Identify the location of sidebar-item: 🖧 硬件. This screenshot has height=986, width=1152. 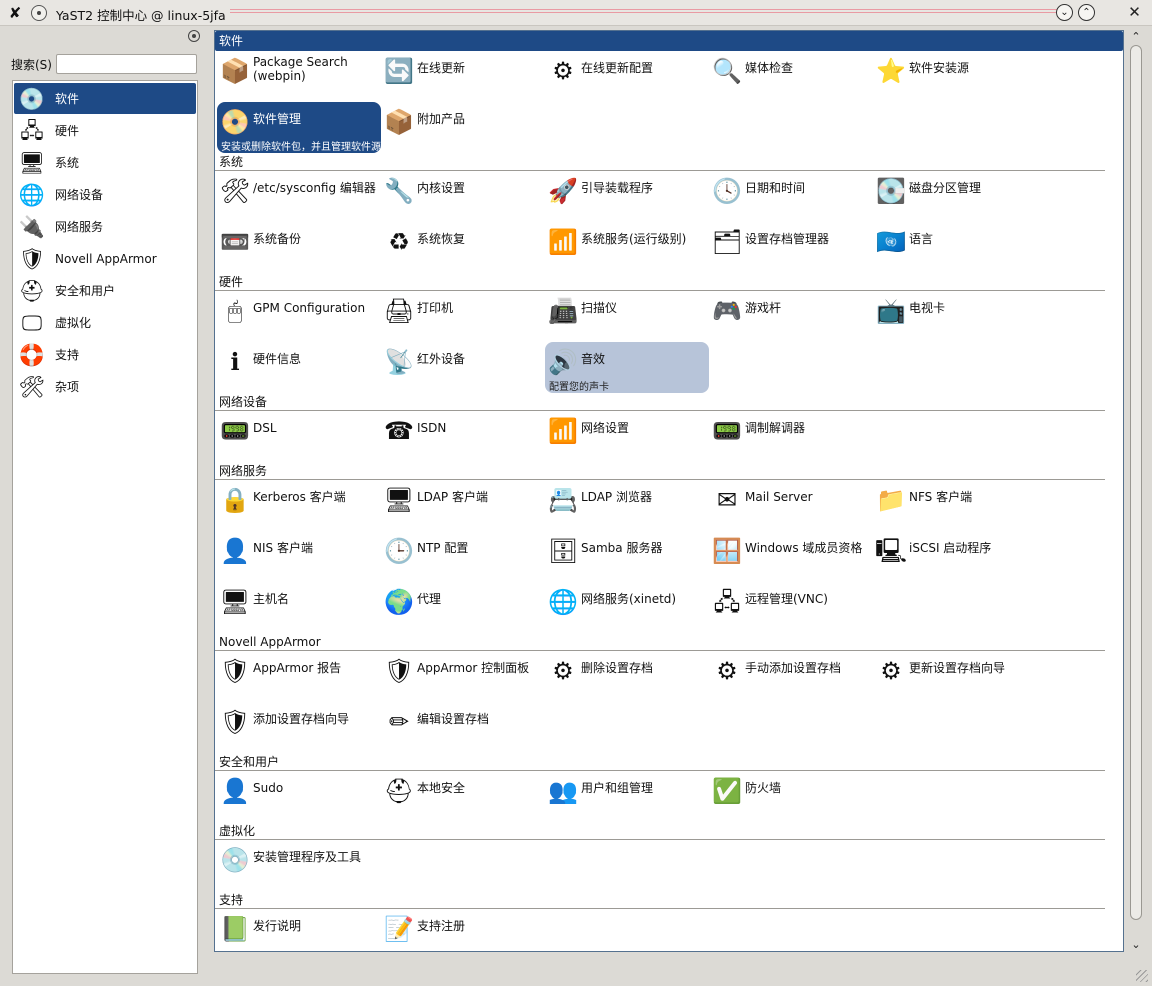
(105, 130).